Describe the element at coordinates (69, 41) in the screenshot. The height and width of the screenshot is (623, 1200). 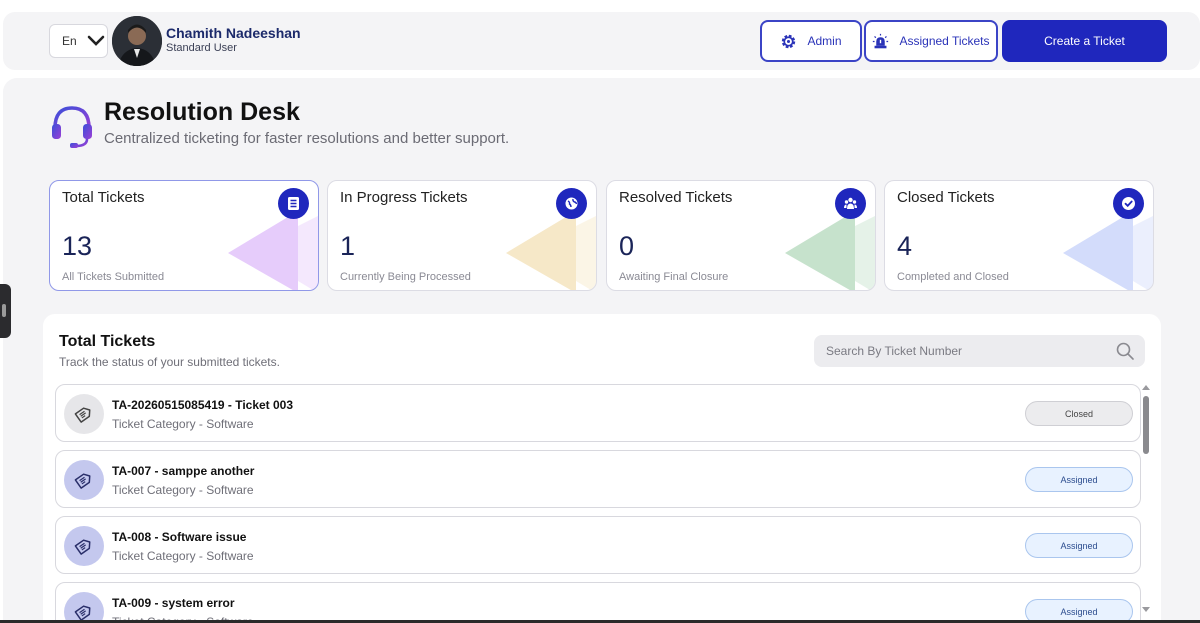
I see `language-value: En` at that location.